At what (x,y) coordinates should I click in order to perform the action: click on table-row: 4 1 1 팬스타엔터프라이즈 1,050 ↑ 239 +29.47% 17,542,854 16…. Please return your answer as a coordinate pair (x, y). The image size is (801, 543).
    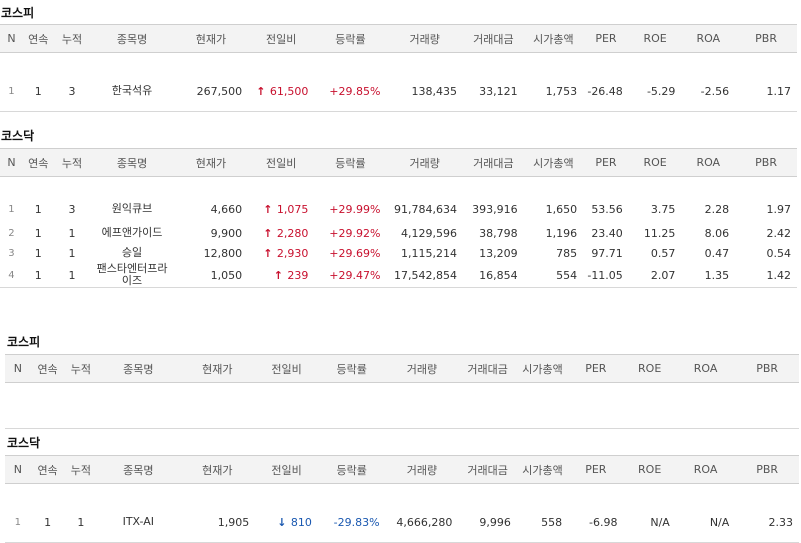
    Looking at the image, I should click on (398, 275).